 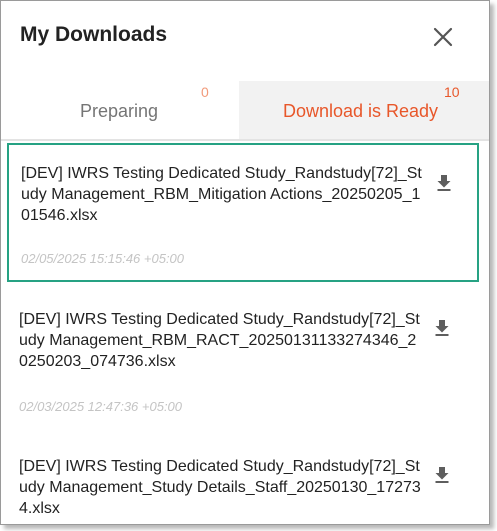 I want to click on tab-bar: Preparing 0 Download is Ready 10, so click(x=245, y=111).